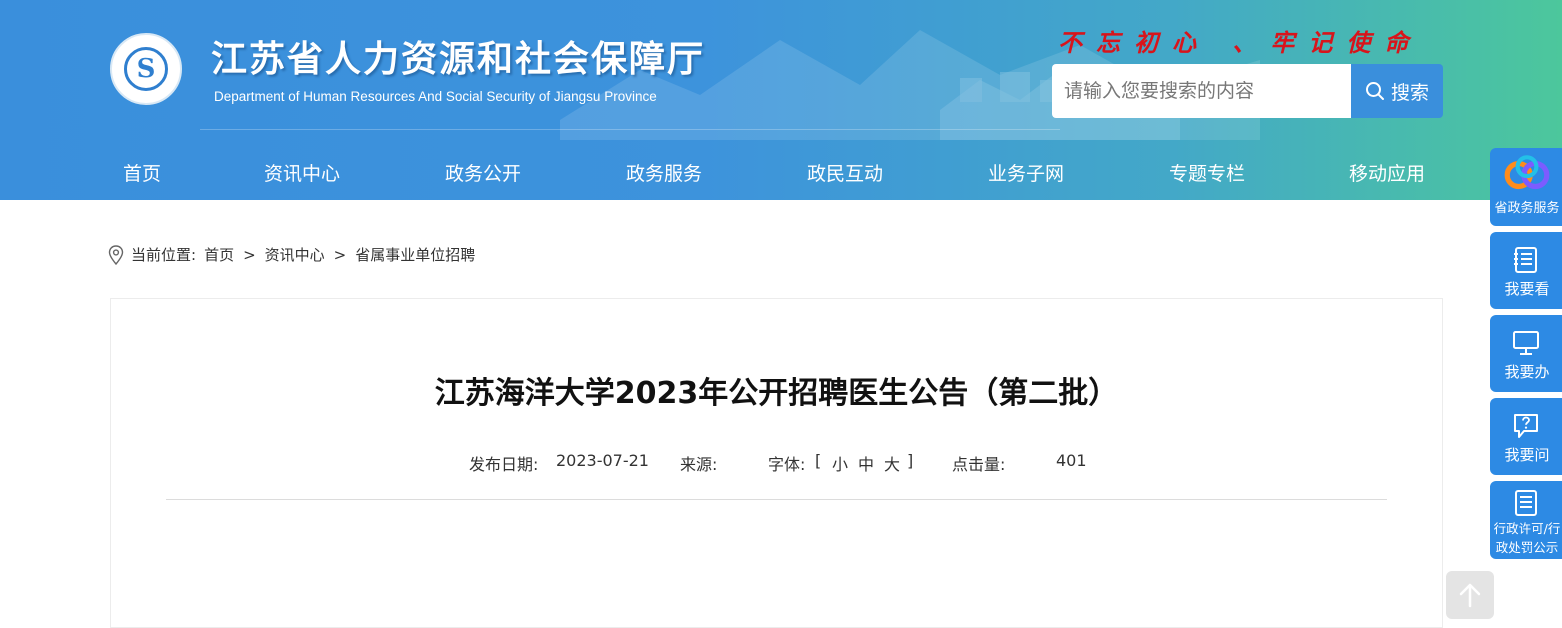  I want to click on nav-item-special-topics: 专题专栏, so click(1207, 172).